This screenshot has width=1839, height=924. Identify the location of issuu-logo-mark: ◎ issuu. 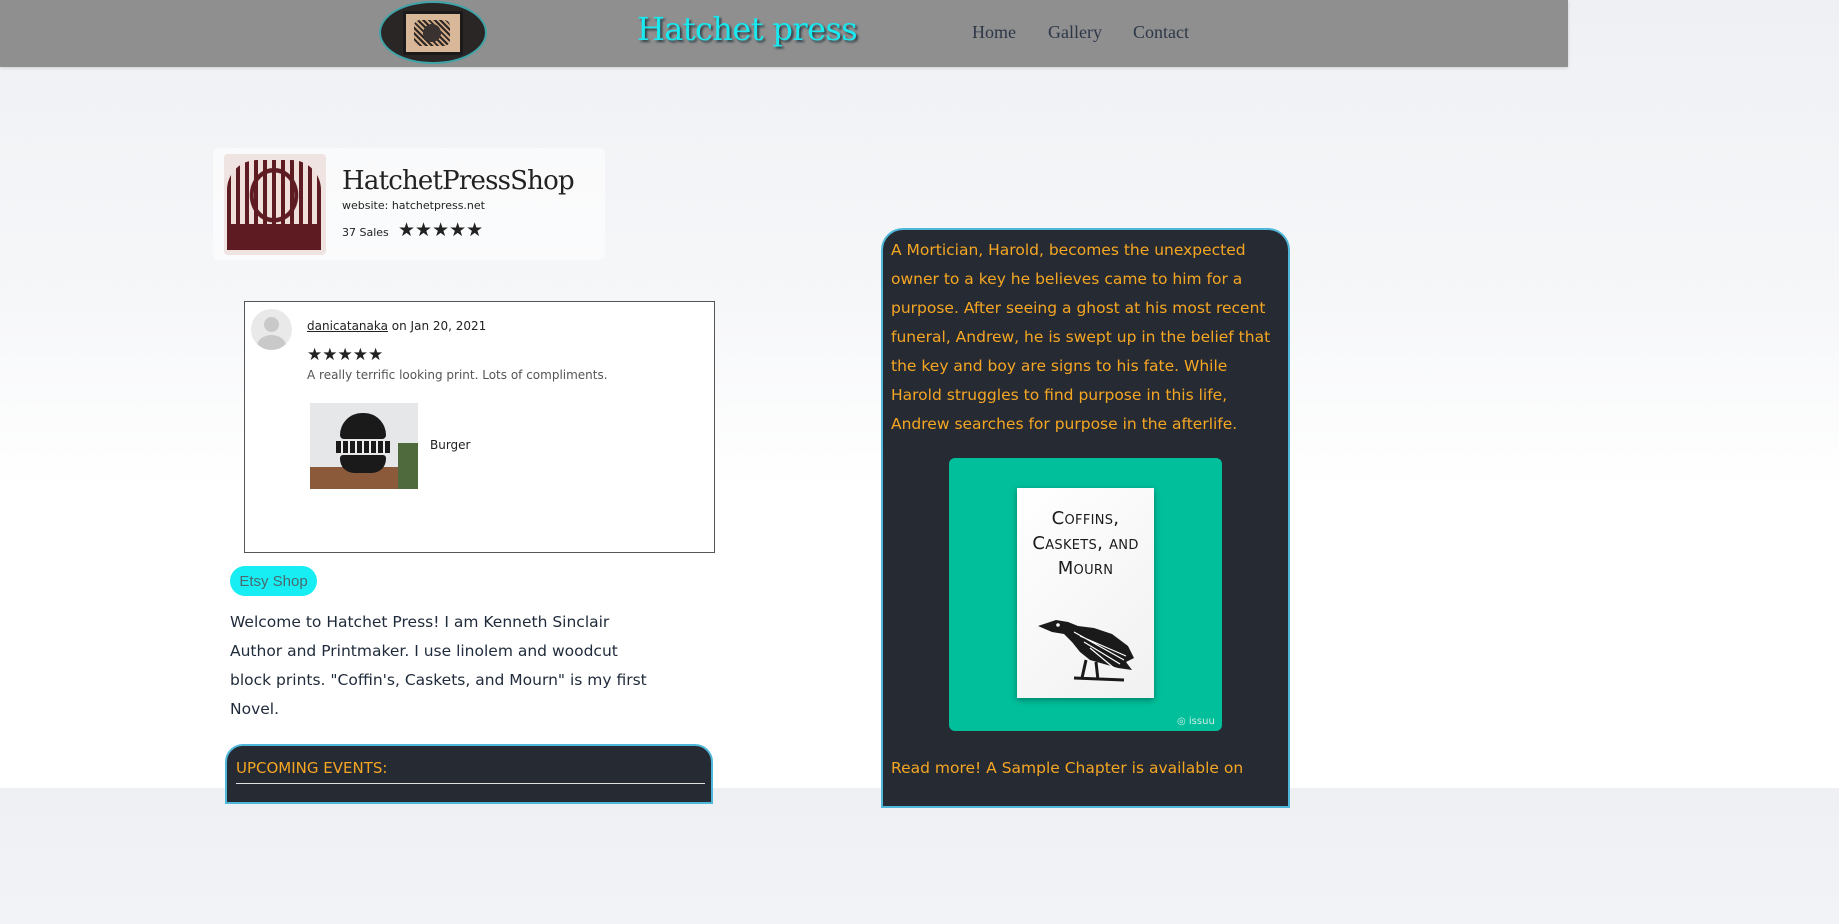
(1196, 721).